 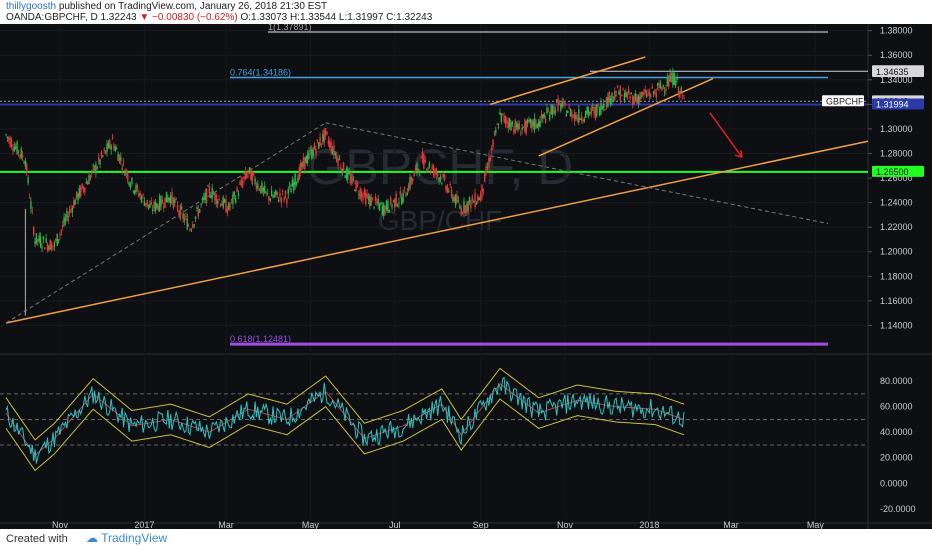 What do you see at coordinates (37, 539) in the screenshot?
I see `created-with-label: Created with` at bounding box center [37, 539].